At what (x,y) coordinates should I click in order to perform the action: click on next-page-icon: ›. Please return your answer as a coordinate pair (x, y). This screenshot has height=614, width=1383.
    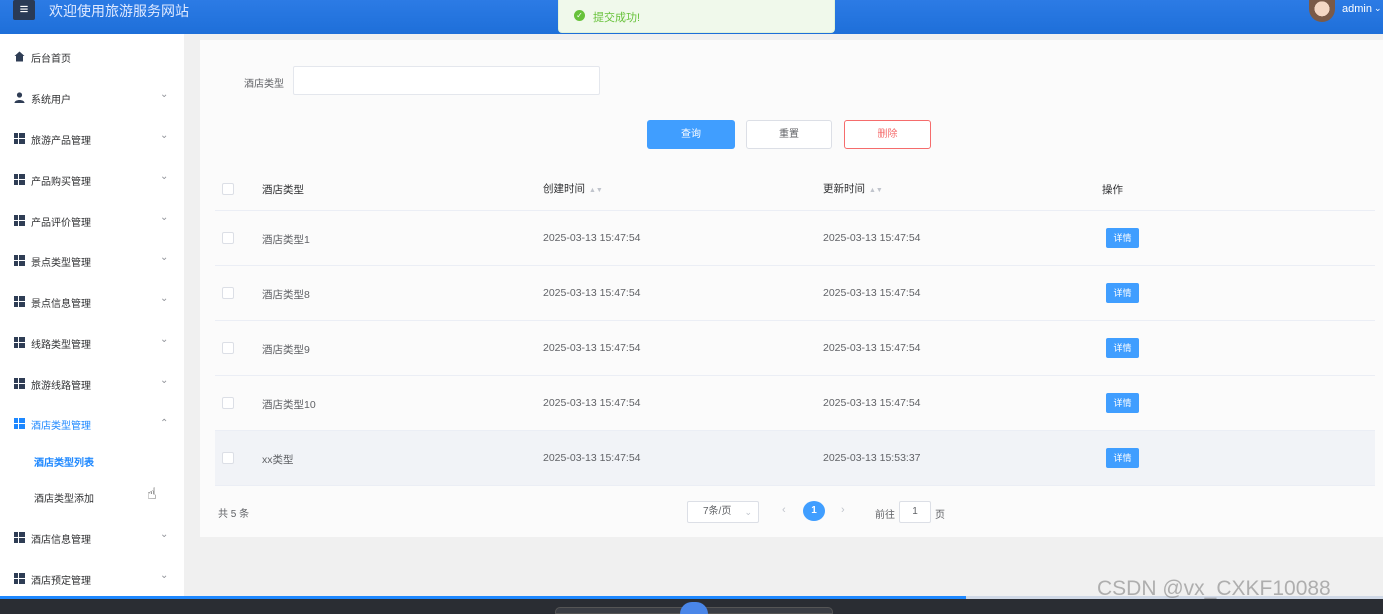
    Looking at the image, I should click on (843, 510).